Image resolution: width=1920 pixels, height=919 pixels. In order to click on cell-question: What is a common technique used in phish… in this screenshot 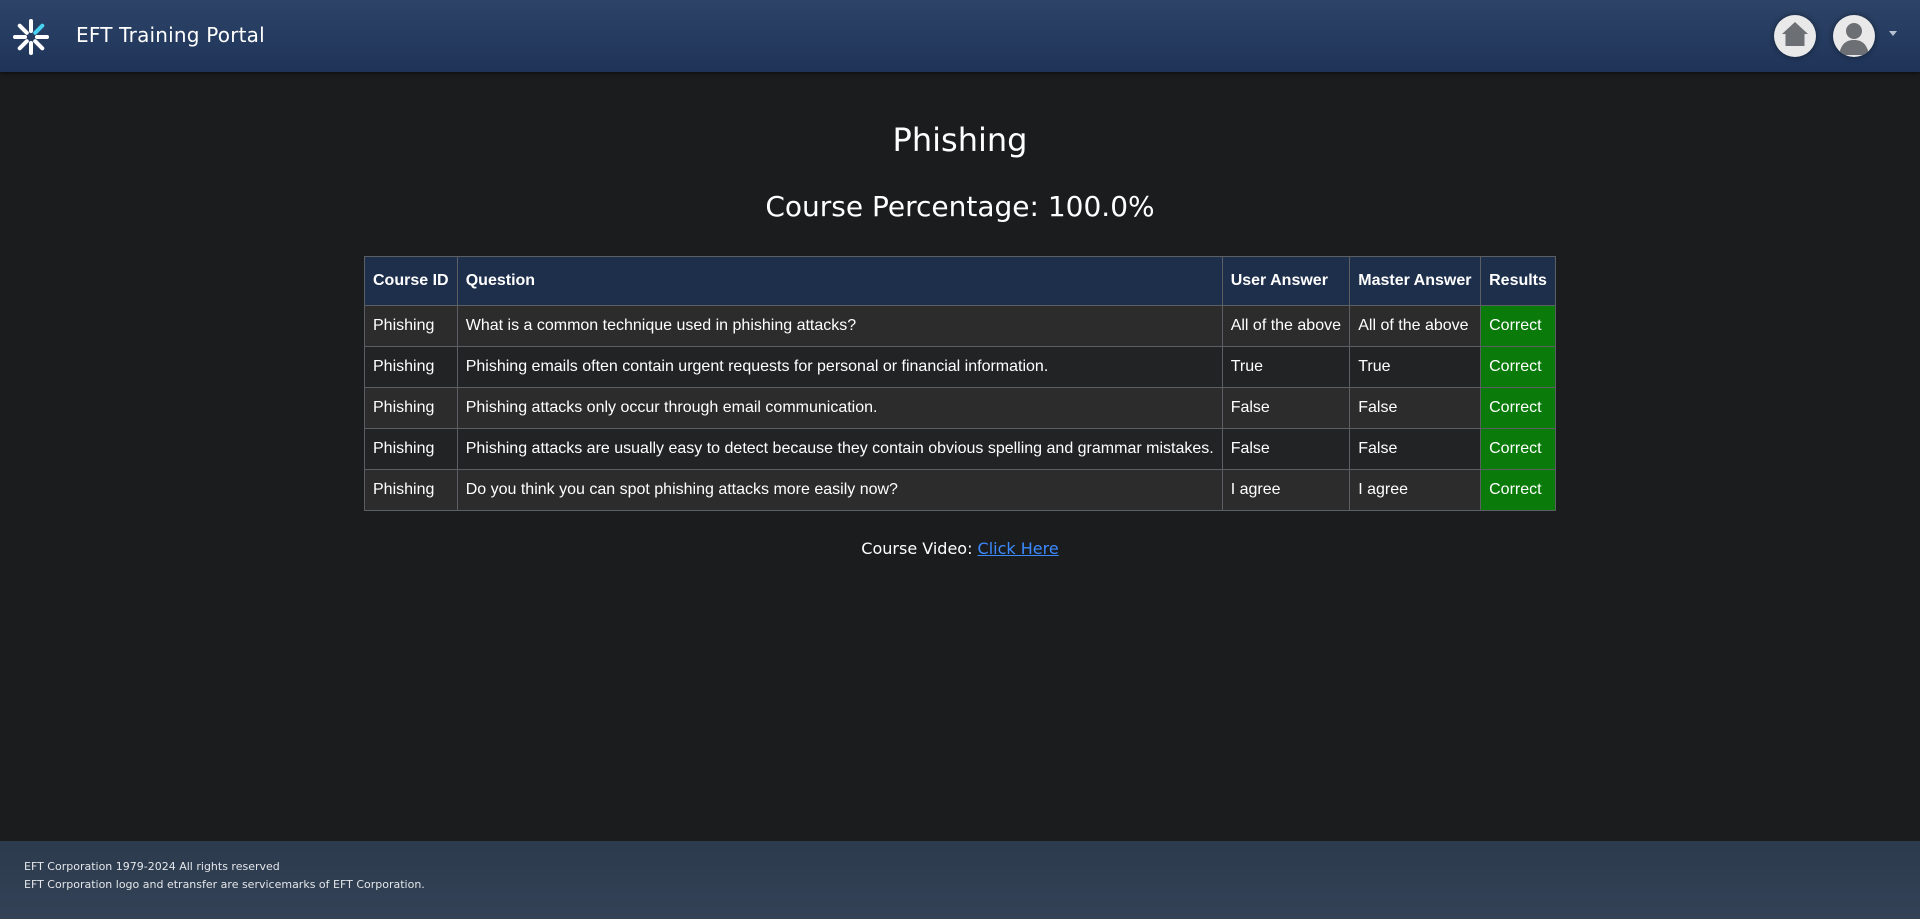, I will do `click(839, 326)`.